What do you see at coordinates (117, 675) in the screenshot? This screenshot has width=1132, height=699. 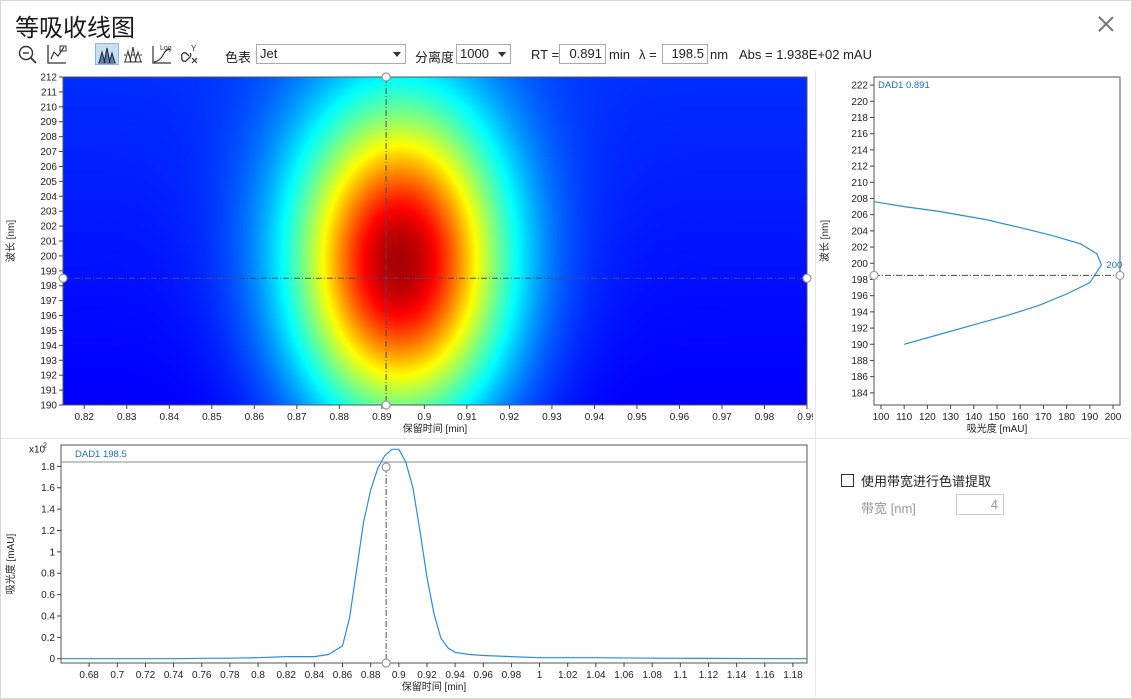 I see `chromatogram-x-tick-label: 0.7` at bounding box center [117, 675].